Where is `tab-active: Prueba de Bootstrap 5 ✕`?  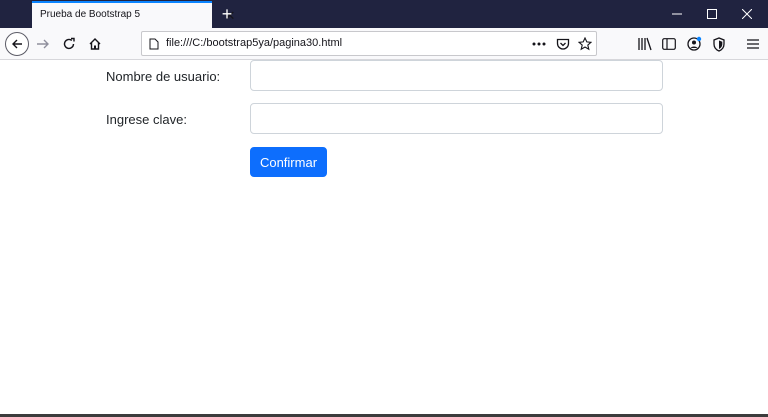 tab-active: Prueba de Bootstrap 5 ✕ is located at coordinates (133, 14).